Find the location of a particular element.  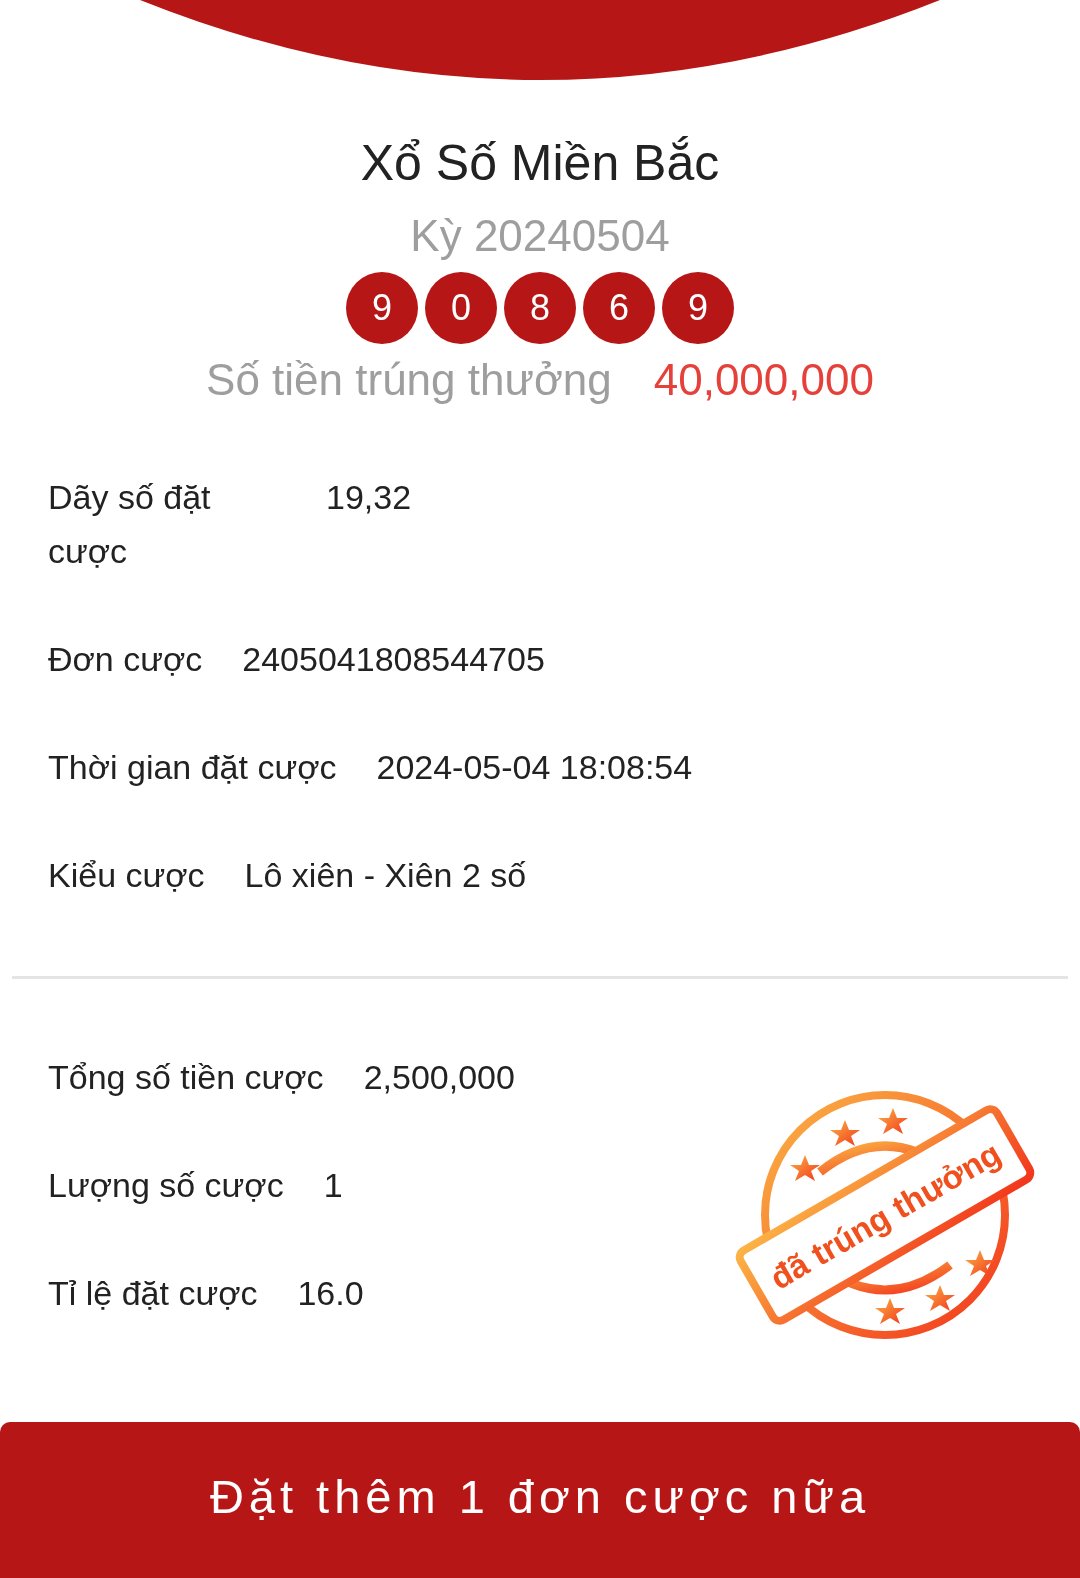

number-ball: 6 is located at coordinates (619, 308).